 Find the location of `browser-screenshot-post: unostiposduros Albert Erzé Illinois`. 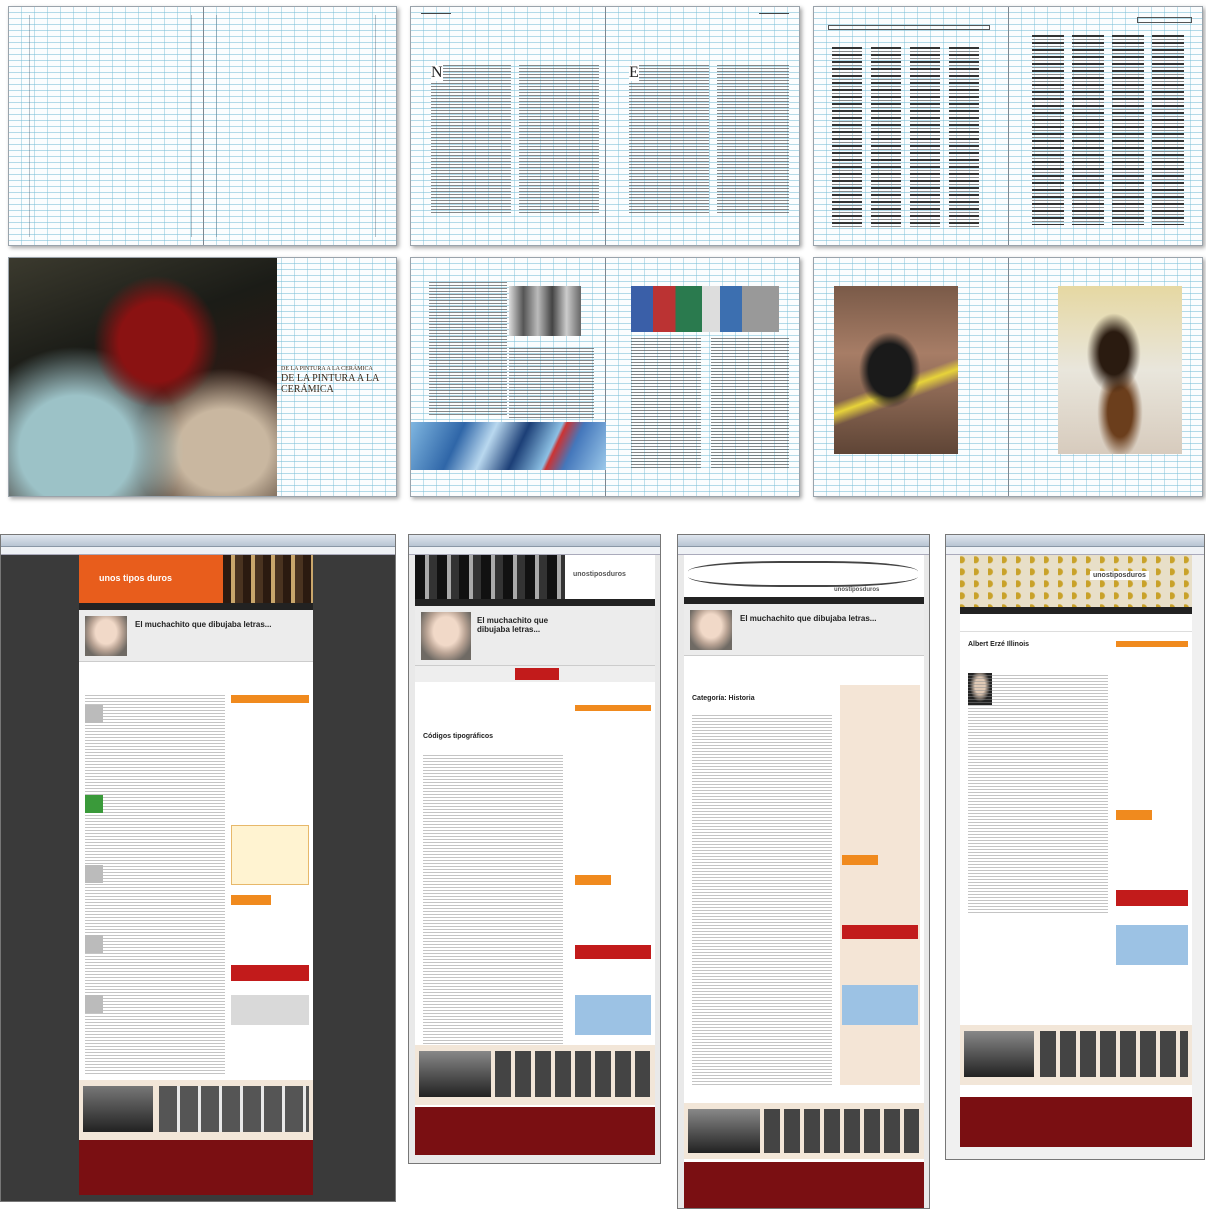

browser-screenshot-post: unostiposduros Albert Erzé Illinois is located at coordinates (1075, 847).